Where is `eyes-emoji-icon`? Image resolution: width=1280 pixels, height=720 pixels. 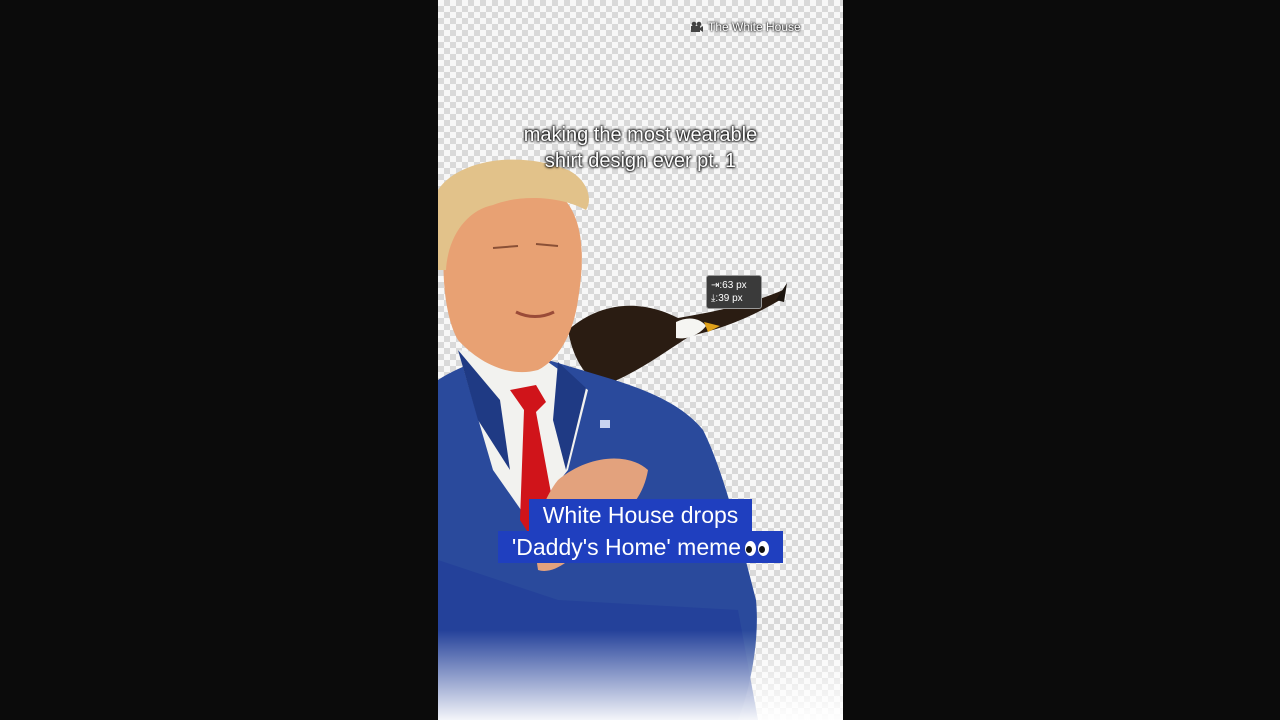 eyes-emoji-icon is located at coordinates (757, 549).